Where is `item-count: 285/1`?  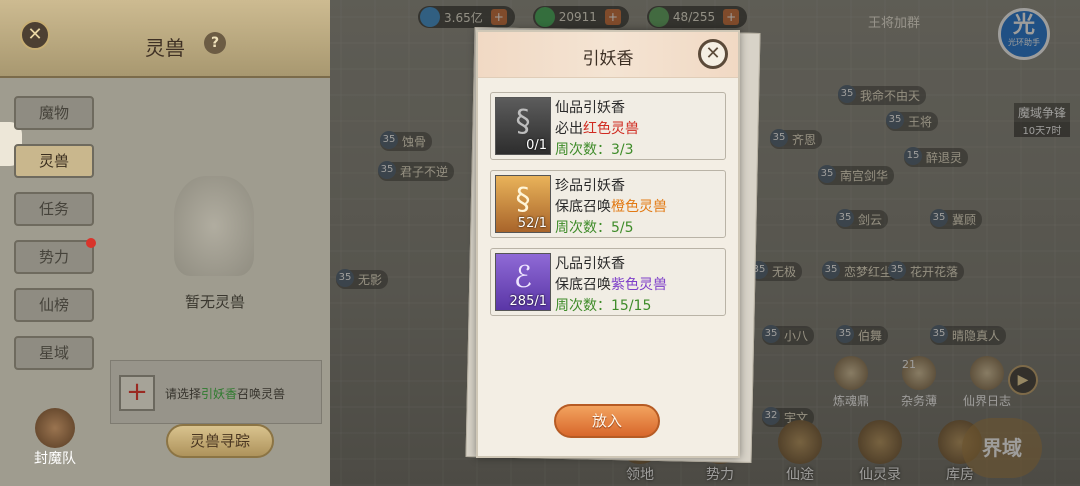
item-count: 285/1 is located at coordinates (528, 301).